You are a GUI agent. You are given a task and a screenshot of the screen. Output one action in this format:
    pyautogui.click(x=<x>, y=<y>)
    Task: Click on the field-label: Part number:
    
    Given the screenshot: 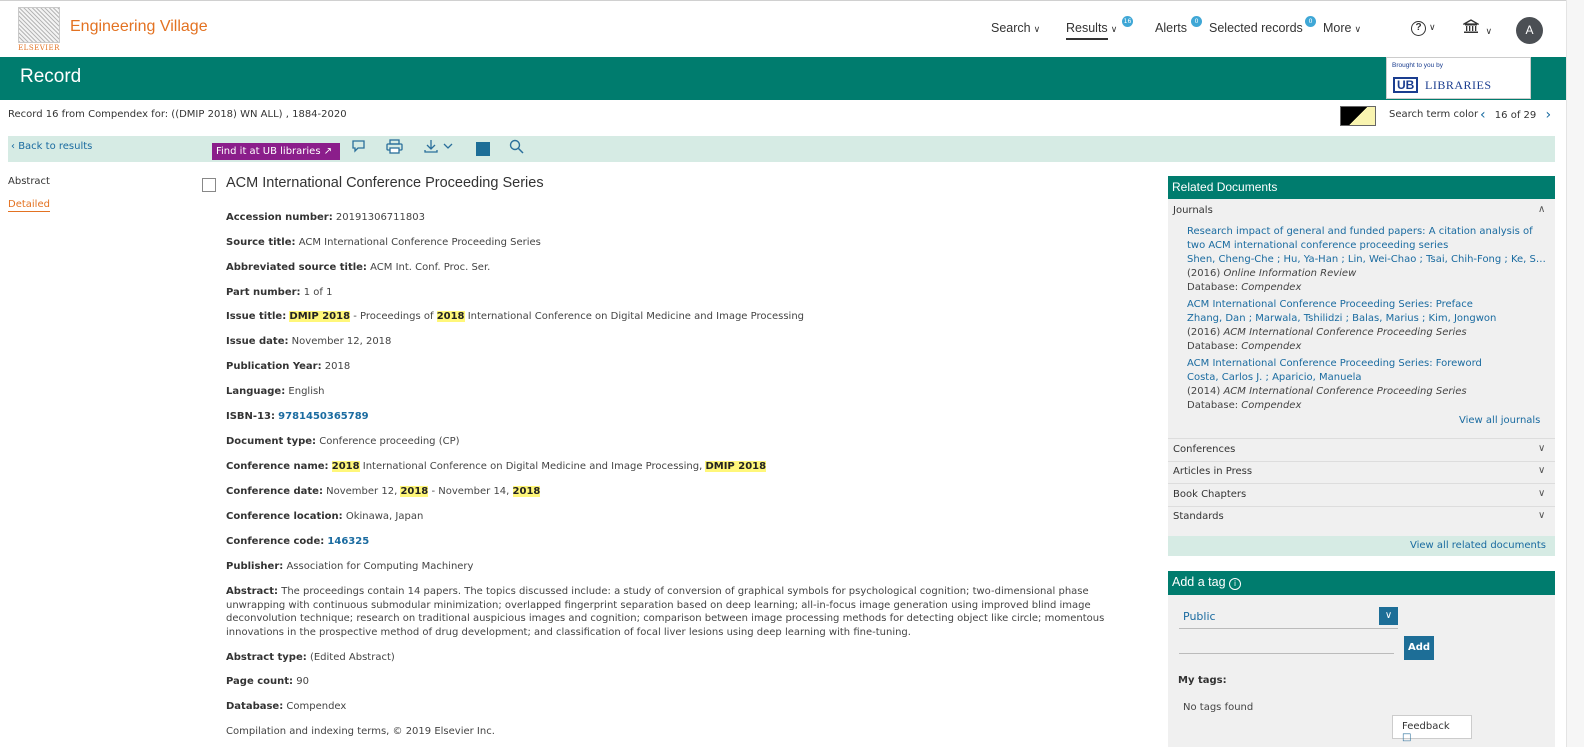 What is the action you would take?
    pyautogui.click(x=263, y=292)
    